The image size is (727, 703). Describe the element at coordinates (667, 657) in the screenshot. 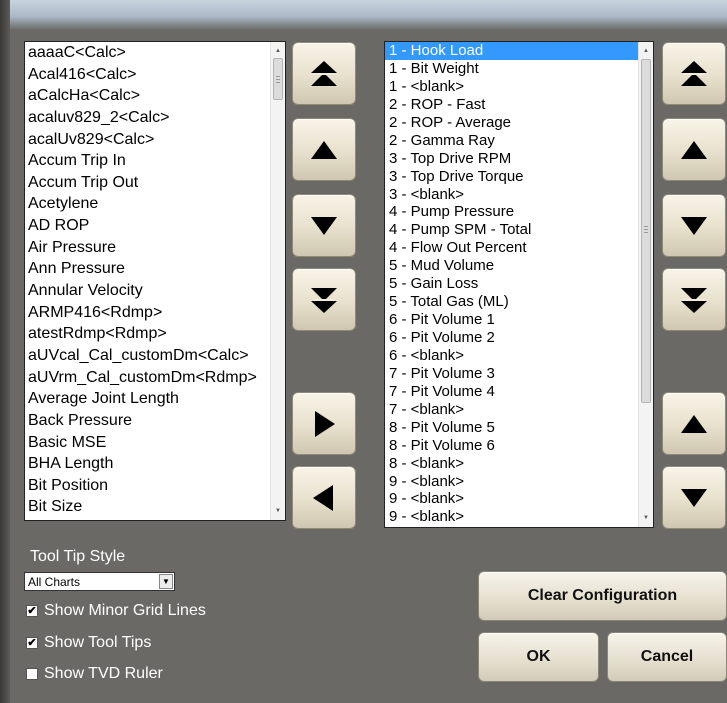

I see `cancel-button: Cancel` at that location.